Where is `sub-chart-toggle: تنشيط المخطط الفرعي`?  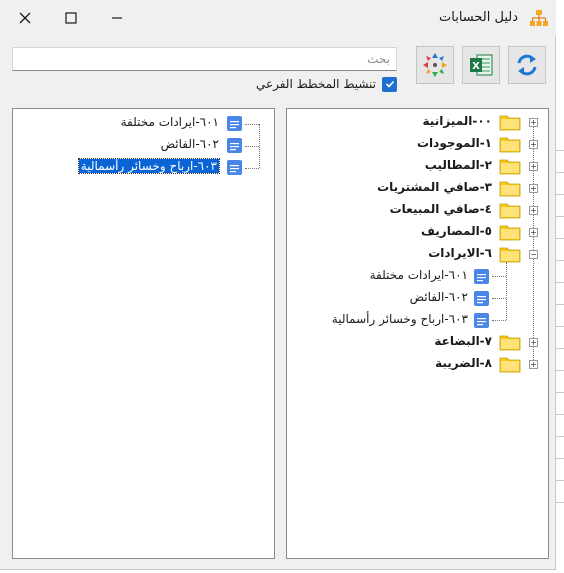 sub-chart-toggle: تنشيط المخطط الفرعي is located at coordinates (326, 84).